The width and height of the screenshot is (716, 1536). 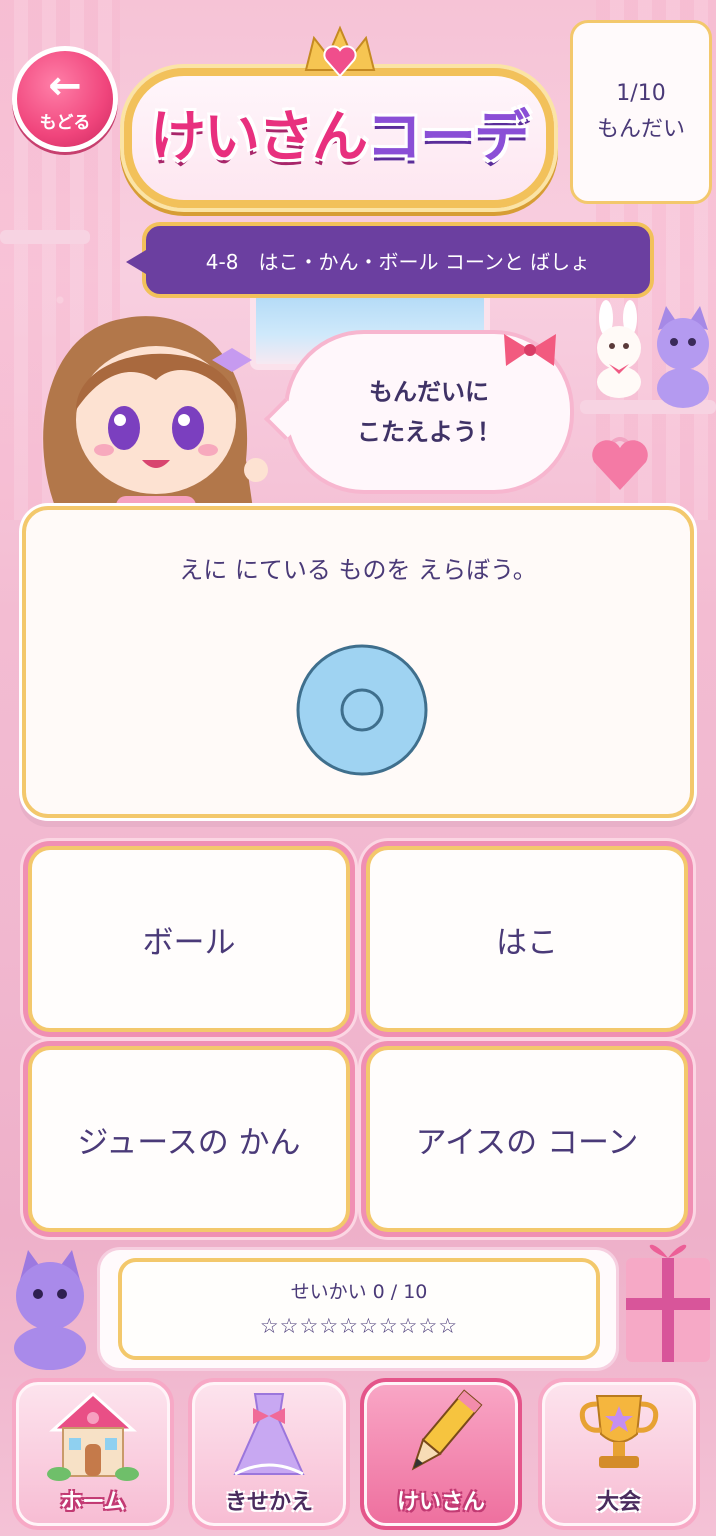 What do you see at coordinates (50, 1310) in the screenshot?
I see `purple-cat-plush-icon` at bounding box center [50, 1310].